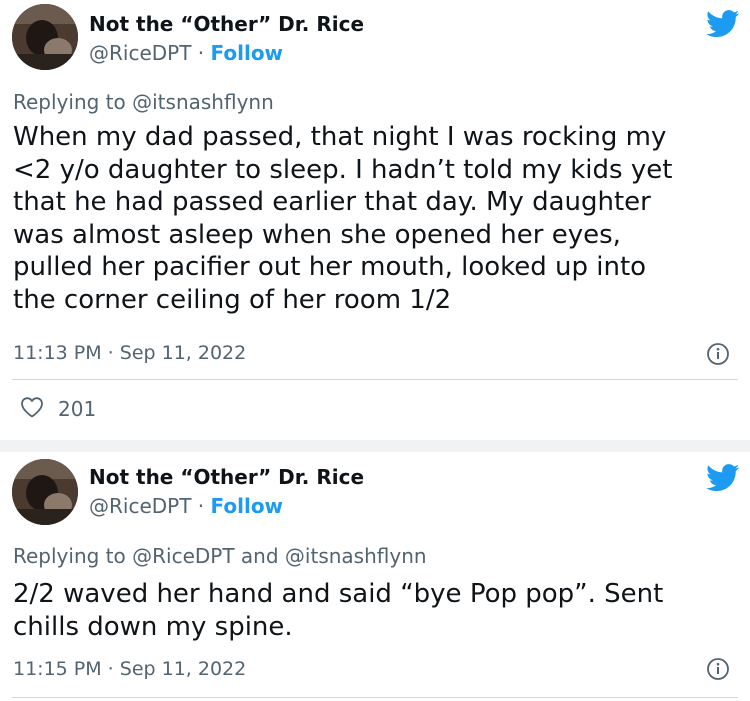 Image resolution: width=750 pixels, height=701 pixels. I want to click on replying-joiner: and, so click(259, 556).